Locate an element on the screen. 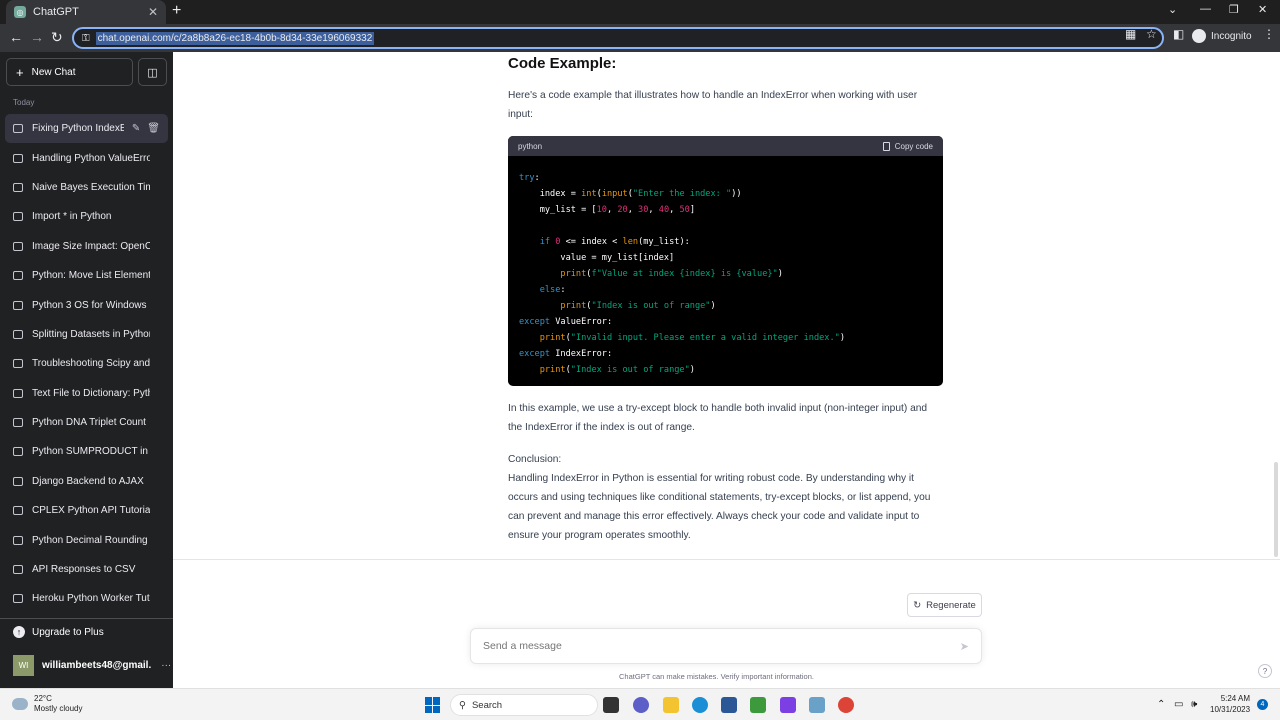 The width and height of the screenshot is (1280, 720). task-view-icon is located at coordinates (611, 705).